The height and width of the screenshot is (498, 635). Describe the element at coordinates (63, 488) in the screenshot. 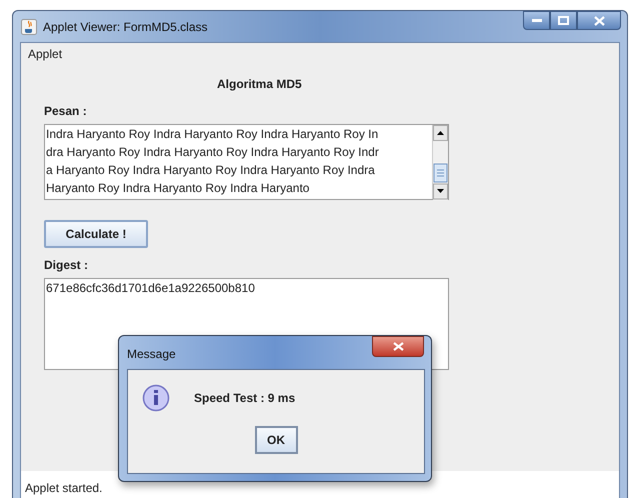

I see `status-text: Applet started.` at that location.